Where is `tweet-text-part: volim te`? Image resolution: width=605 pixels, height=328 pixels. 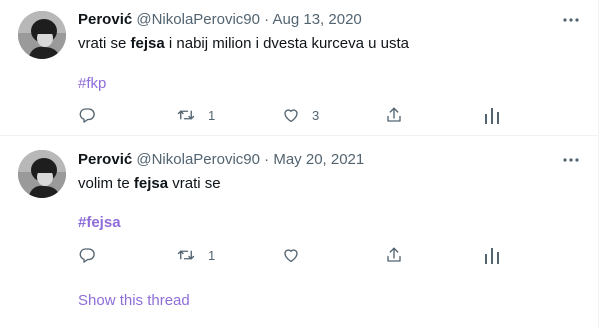 tweet-text-part: volim te is located at coordinates (106, 183).